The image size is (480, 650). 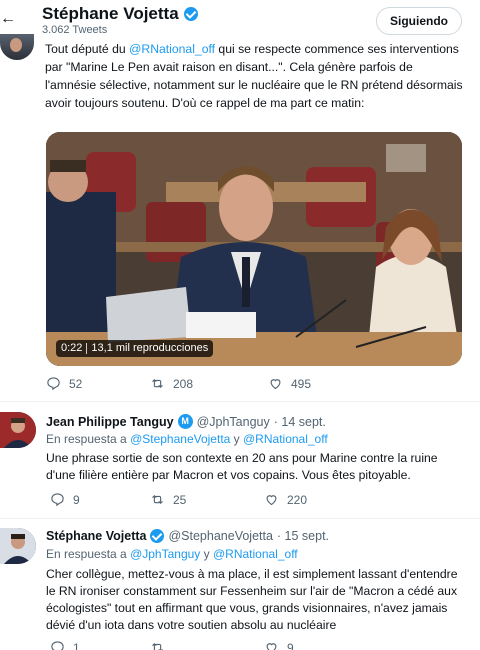 I want to click on reply-author-handle: @StephaneVojetta, so click(x=220, y=536).